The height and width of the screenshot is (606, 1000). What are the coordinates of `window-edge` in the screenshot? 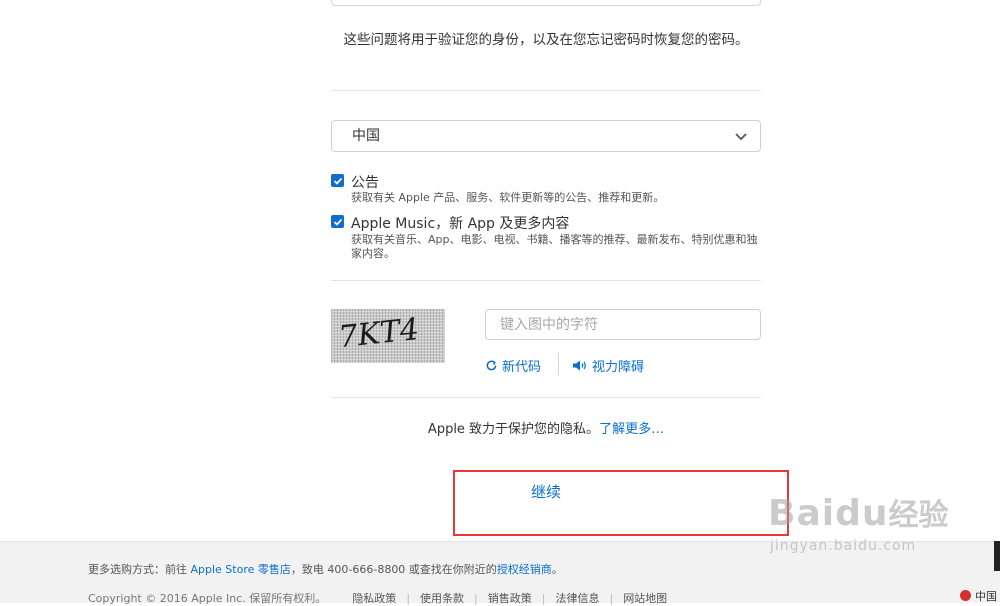 It's located at (997, 556).